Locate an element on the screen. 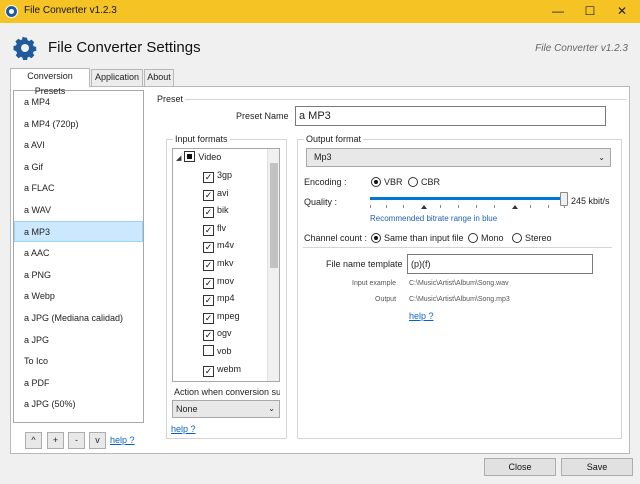  preset-item: a JPG is located at coordinates (78, 340).